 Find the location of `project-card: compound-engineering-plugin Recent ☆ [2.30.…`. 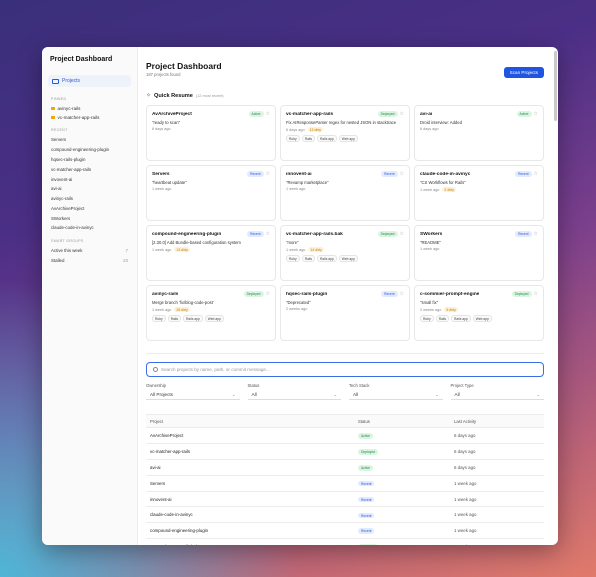

project-card: compound-engineering-plugin Recent ☆ [2.30.… is located at coordinates (211, 253).